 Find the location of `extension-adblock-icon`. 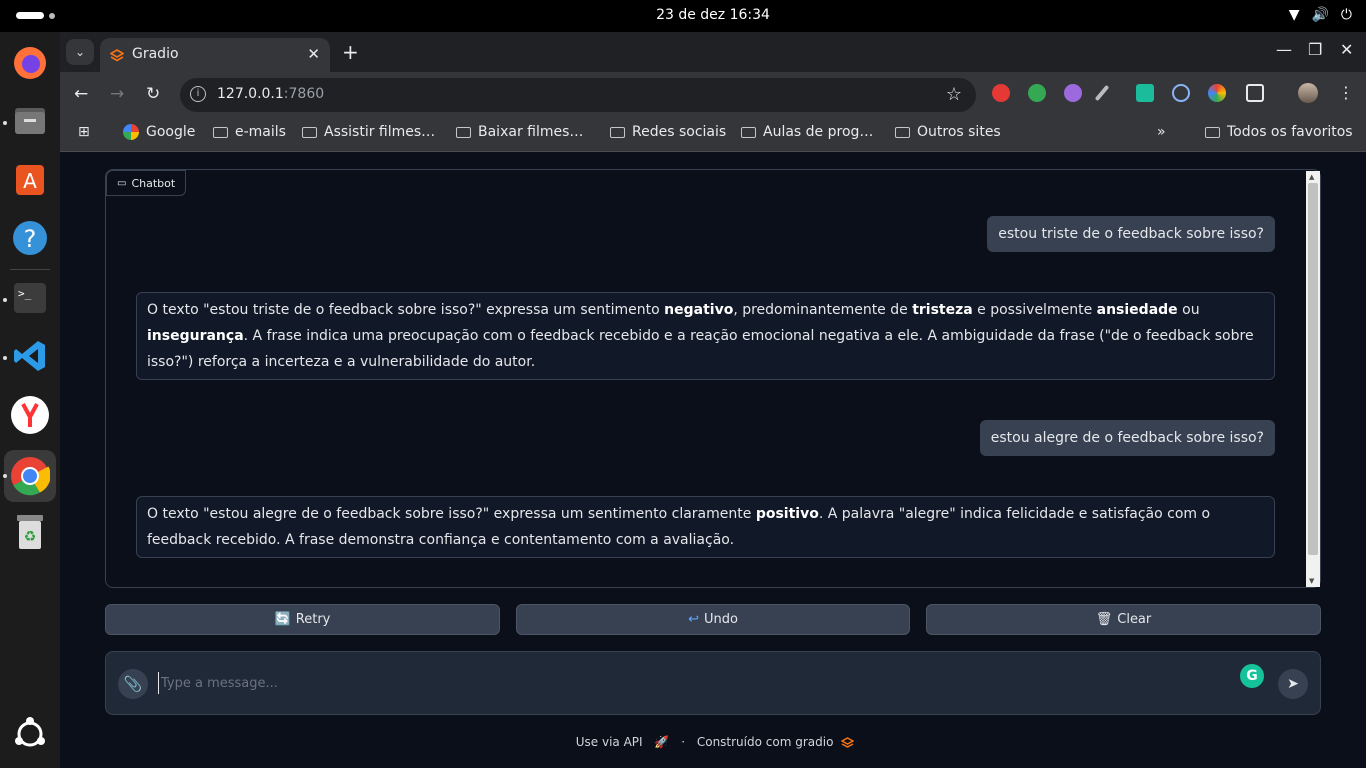

extension-adblock-icon is located at coordinates (1001, 93).